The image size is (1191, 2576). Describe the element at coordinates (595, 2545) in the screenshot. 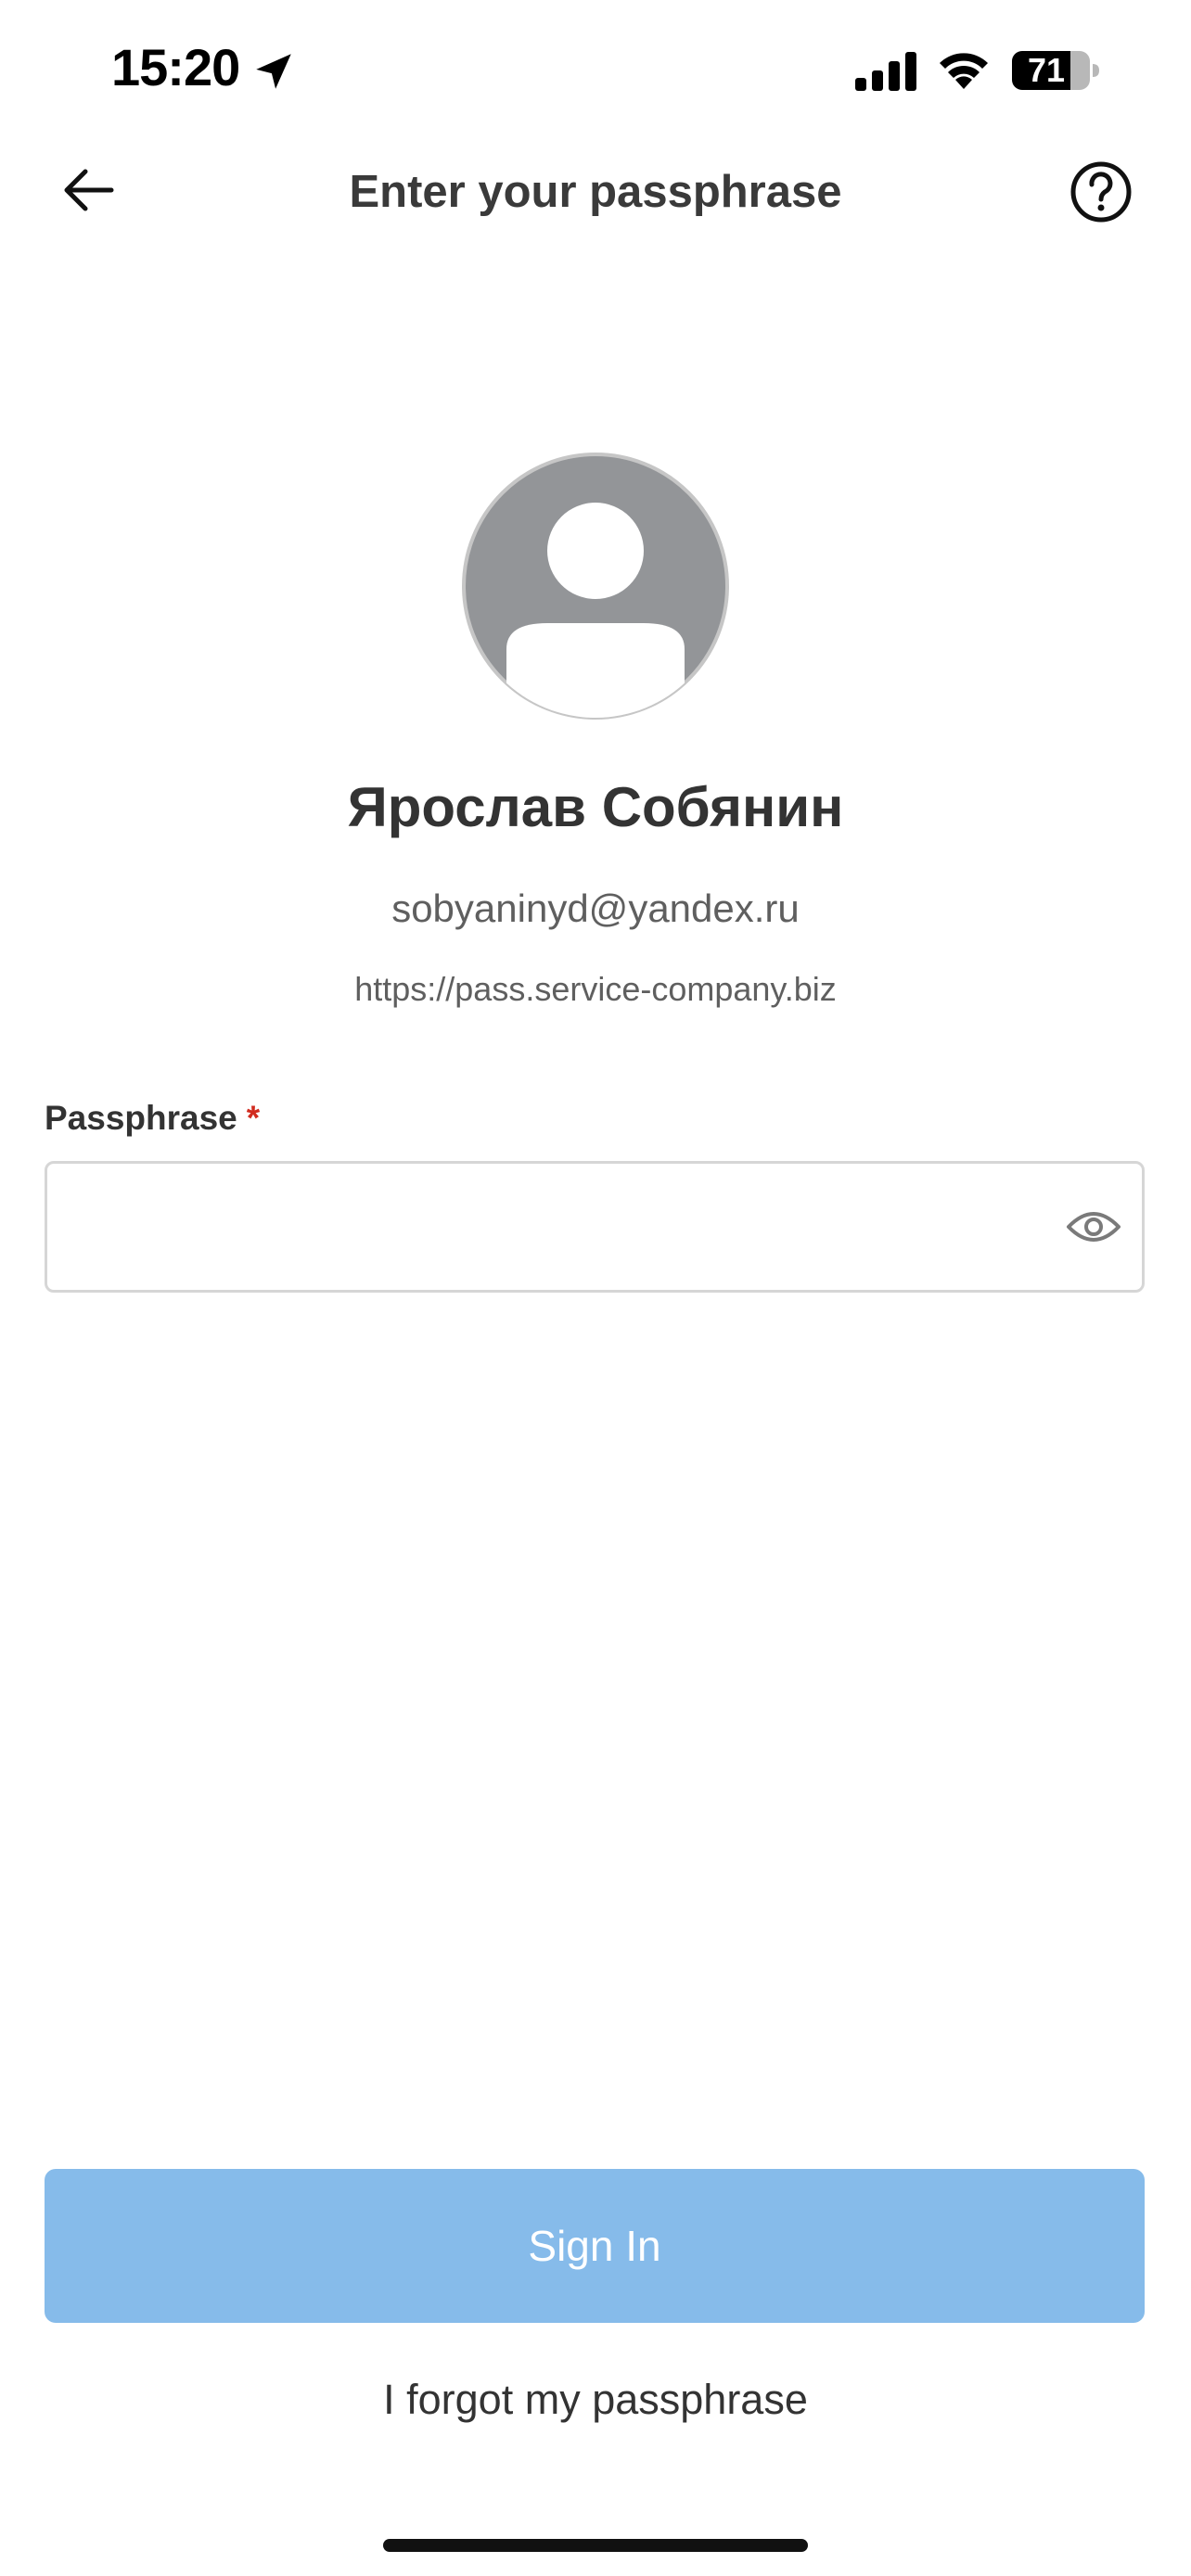

I see `home-indicator` at that location.